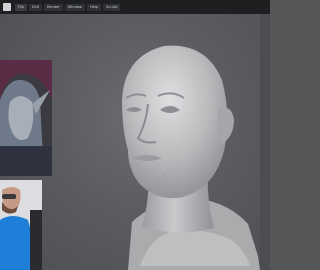  What do you see at coordinates (7, 7) in the screenshot?
I see `app-logo-icon` at bounding box center [7, 7].